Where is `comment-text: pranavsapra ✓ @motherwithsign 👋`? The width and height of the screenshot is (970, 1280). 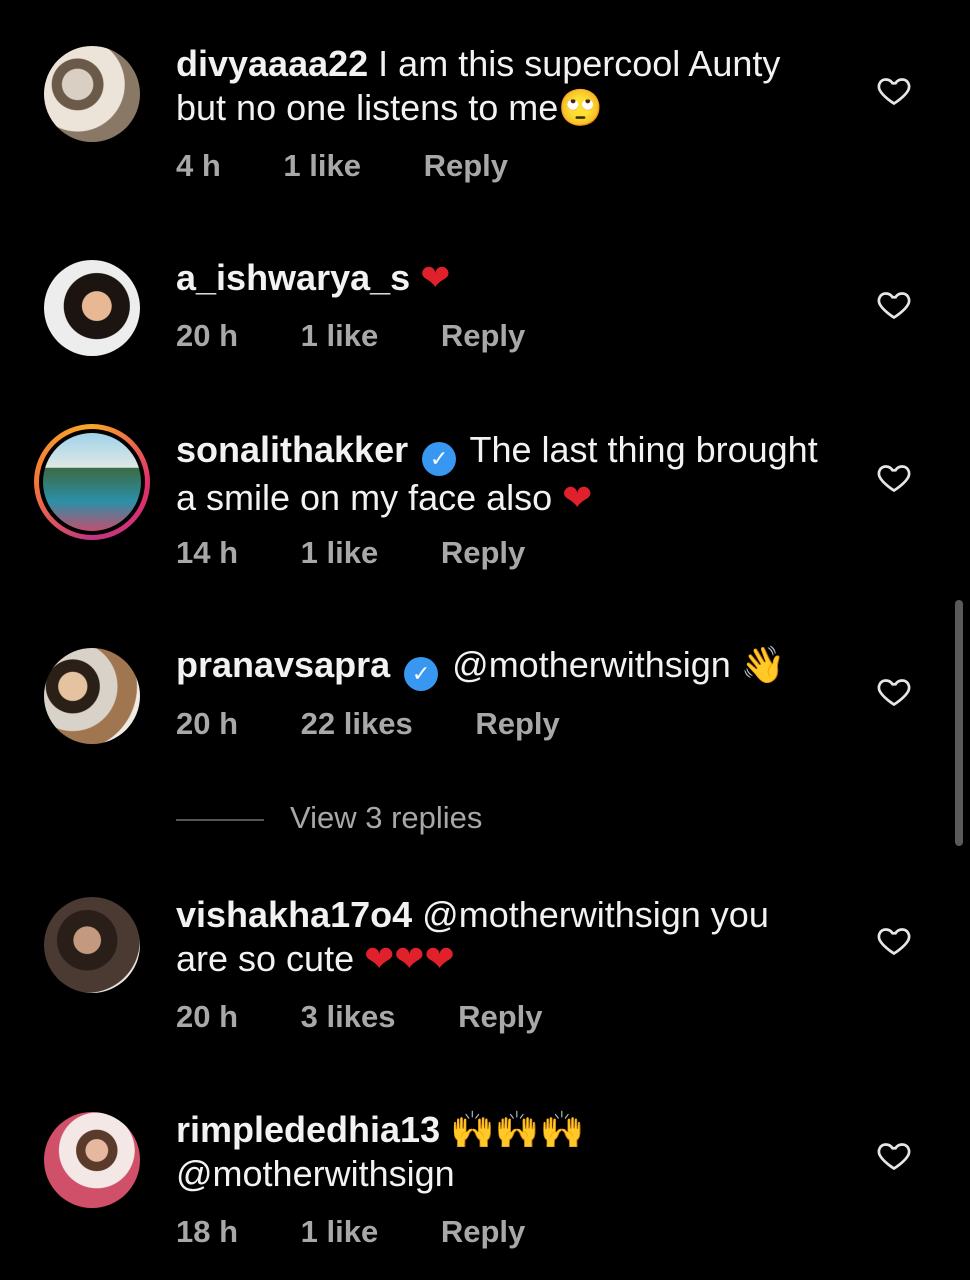 comment-text: pranavsapra ✓ @motherwithsign 👋 is located at coordinates (516, 667).